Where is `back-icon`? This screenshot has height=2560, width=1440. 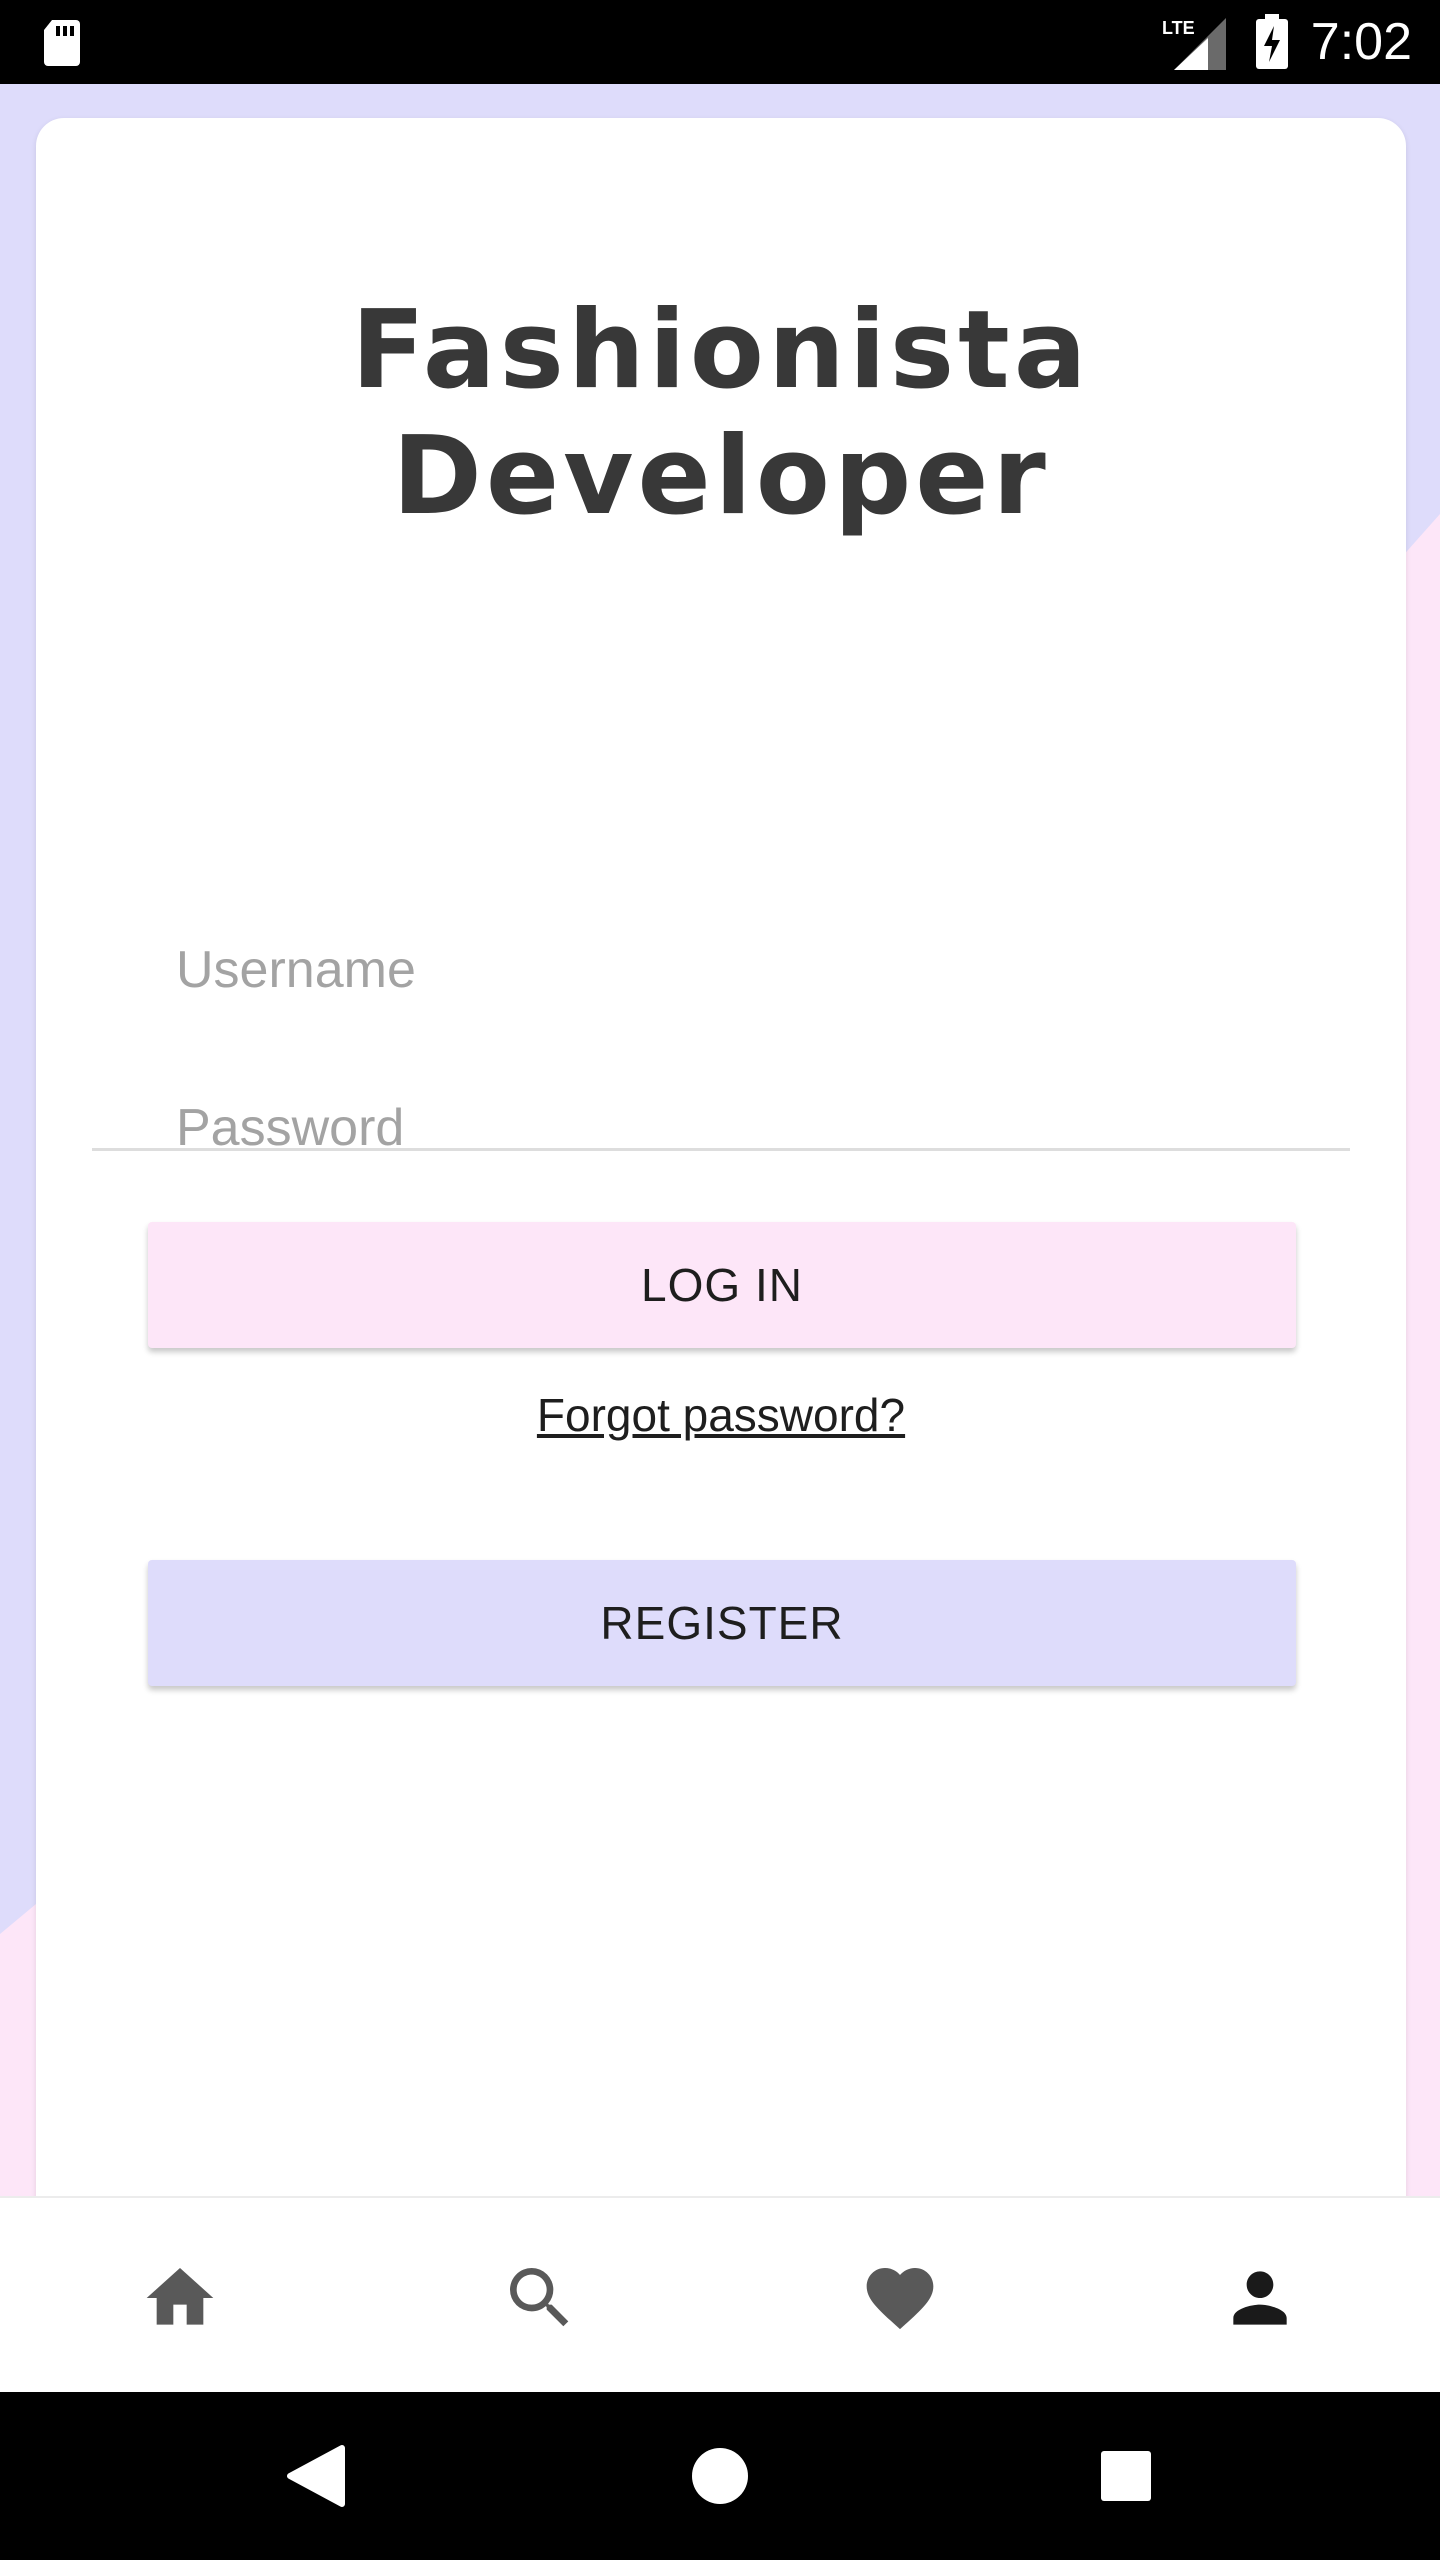
back-icon is located at coordinates (316, 2476).